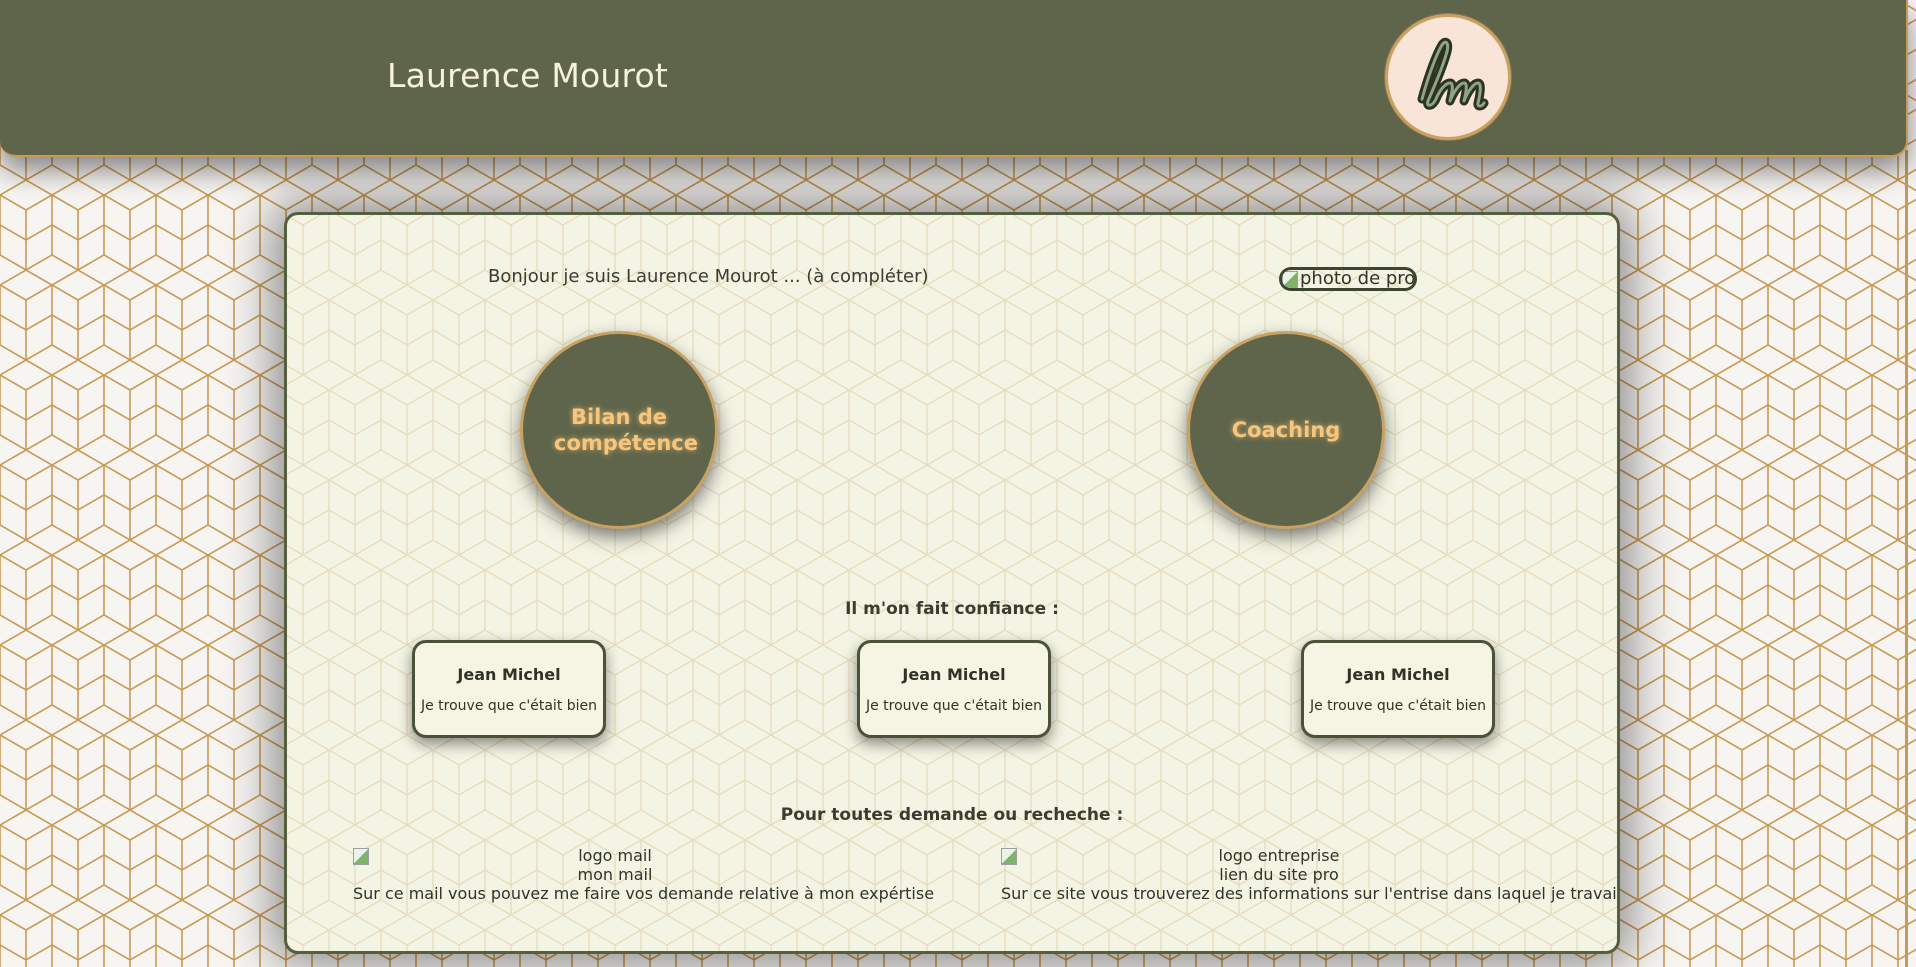  I want to click on brand-logo, so click(1448, 77).